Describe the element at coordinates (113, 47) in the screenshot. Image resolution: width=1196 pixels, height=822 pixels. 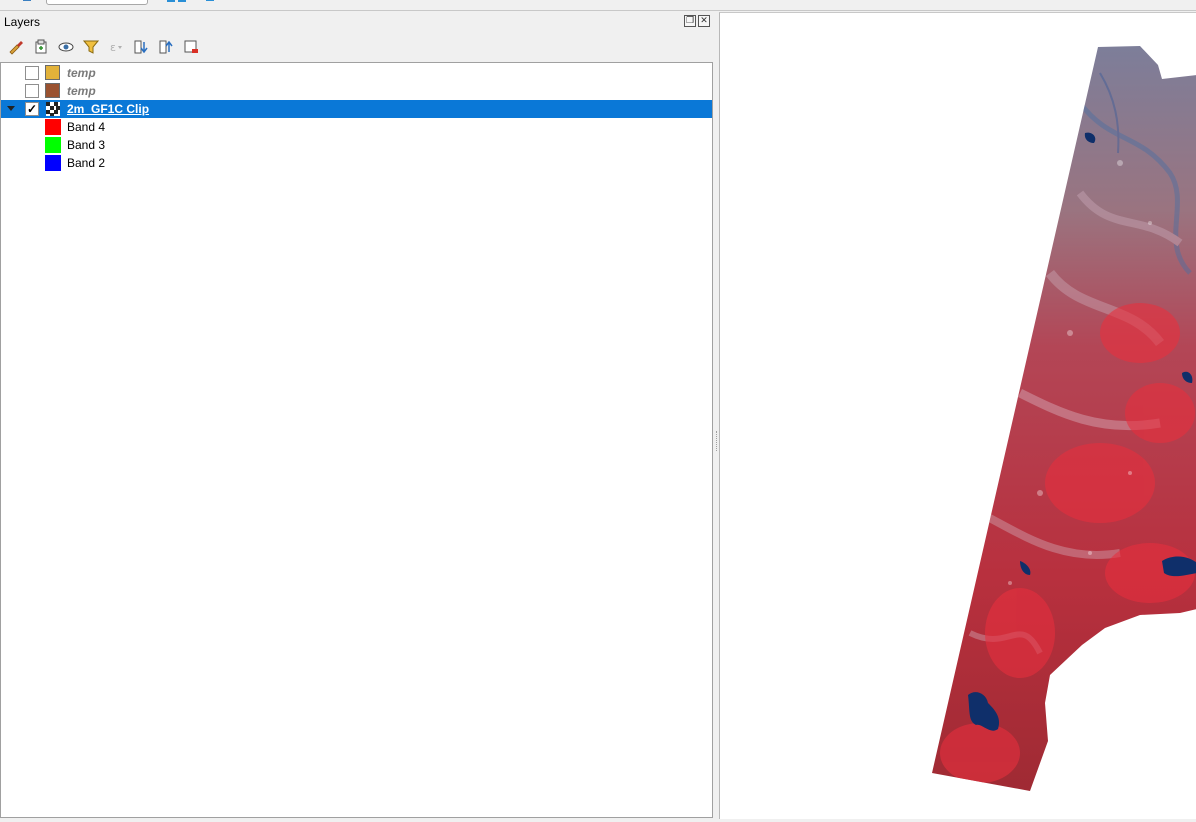
I see `svg-text: ε` at that location.